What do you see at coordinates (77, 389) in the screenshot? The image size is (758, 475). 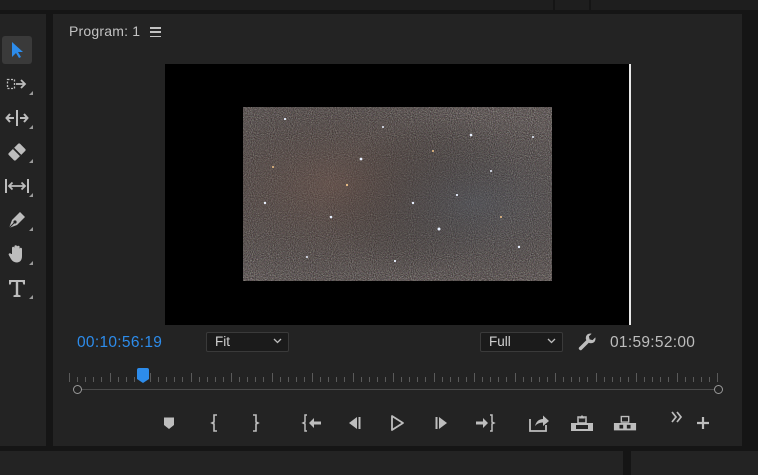 I see `zoom-handle-left` at bounding box center [77, 389].